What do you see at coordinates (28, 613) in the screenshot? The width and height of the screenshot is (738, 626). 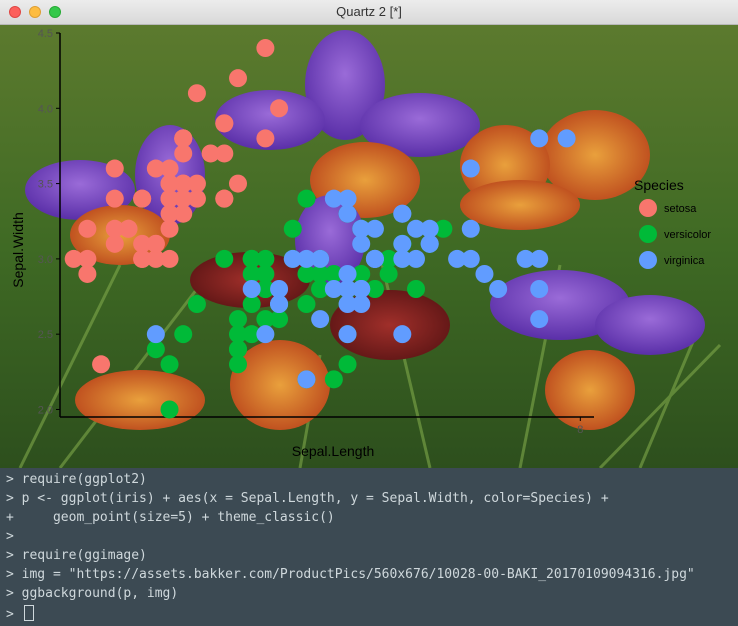 I see `text-cursor` at bounding box center [28, 613].